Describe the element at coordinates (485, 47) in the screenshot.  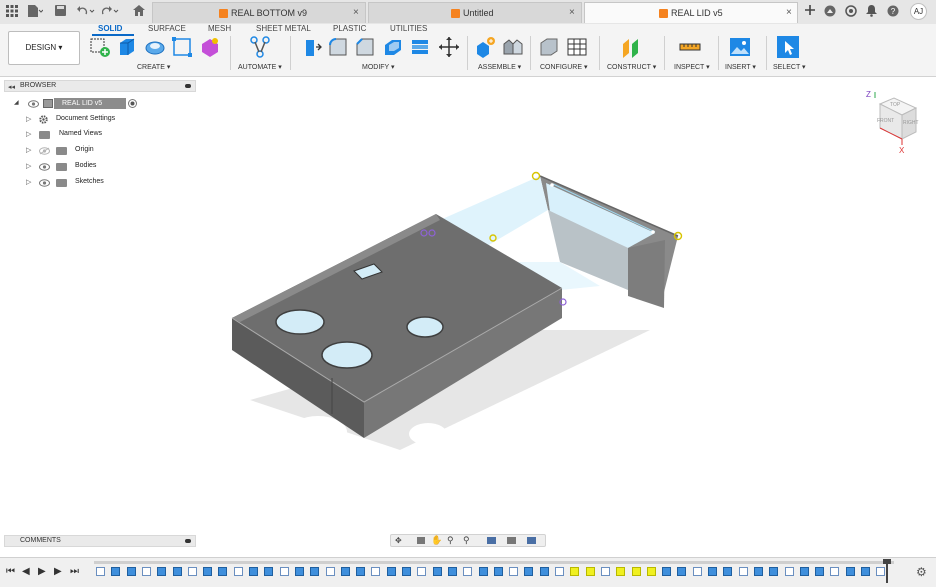
I see `new-component-icon` at that location.